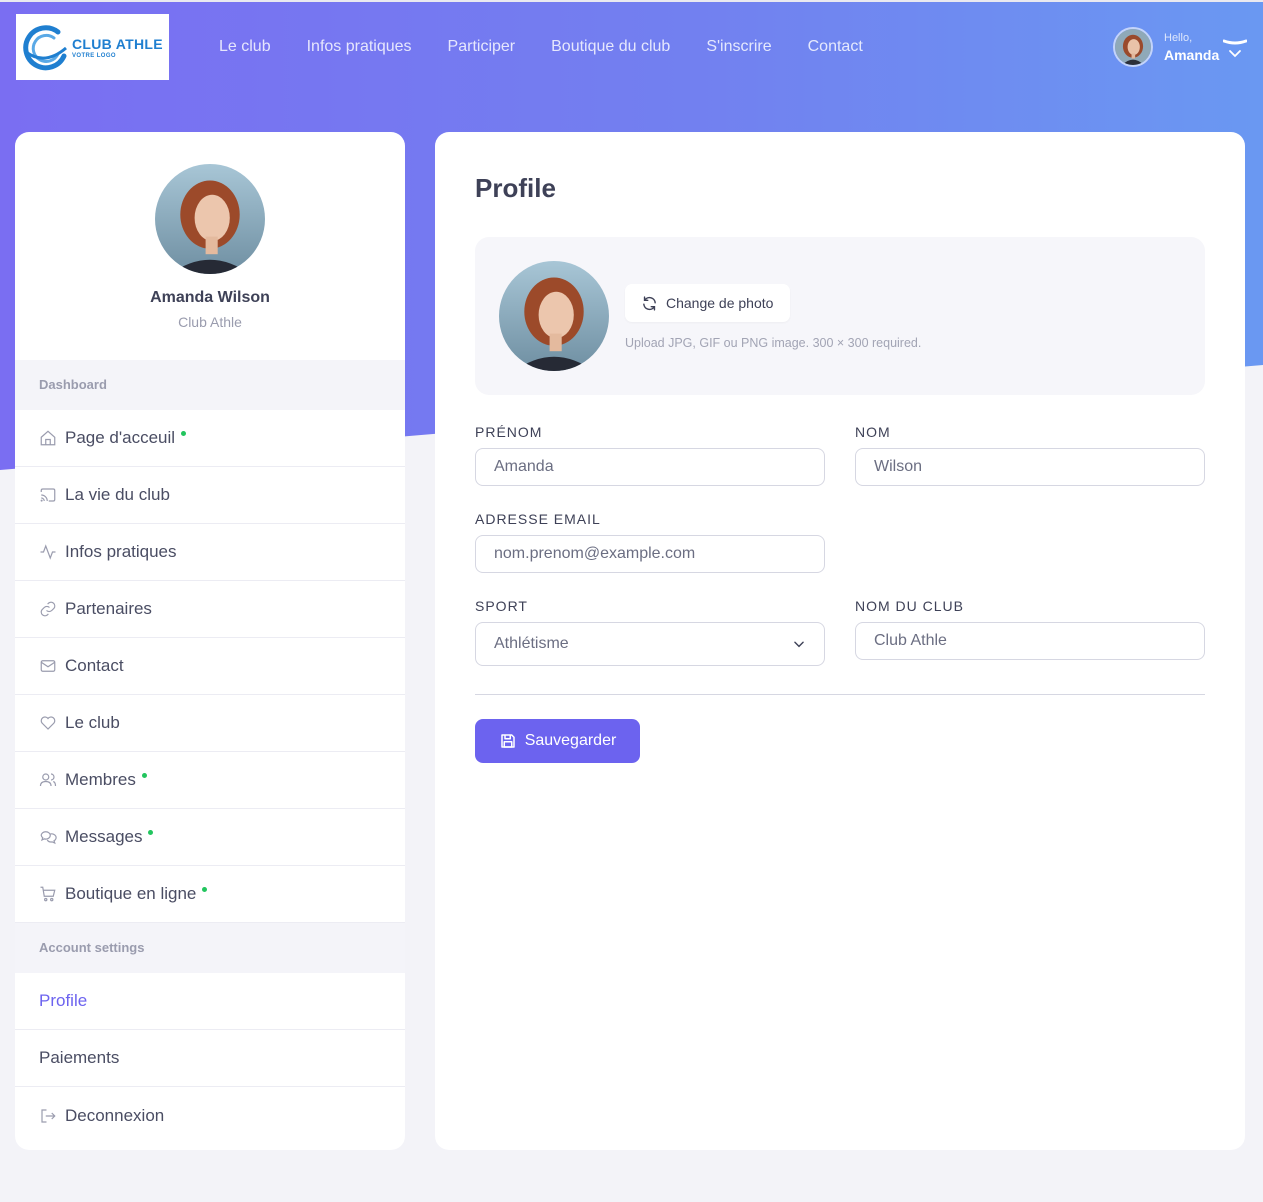 The height and width of the screenshot is (1202, 1263). Describe the element at coordinates (210, 948) in the screenshot. I see `section-account-settings: Account settings` at that location.